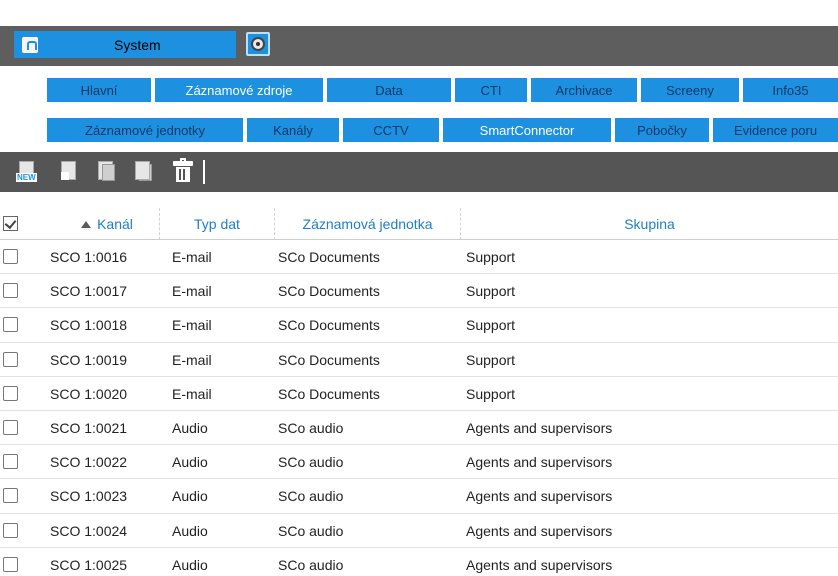 The height and width of the screenshot is (576, 838). What do you see at coordinates (30, 44) in the screenshot?
I see `lock-icon` at bounding box center [30, 44].